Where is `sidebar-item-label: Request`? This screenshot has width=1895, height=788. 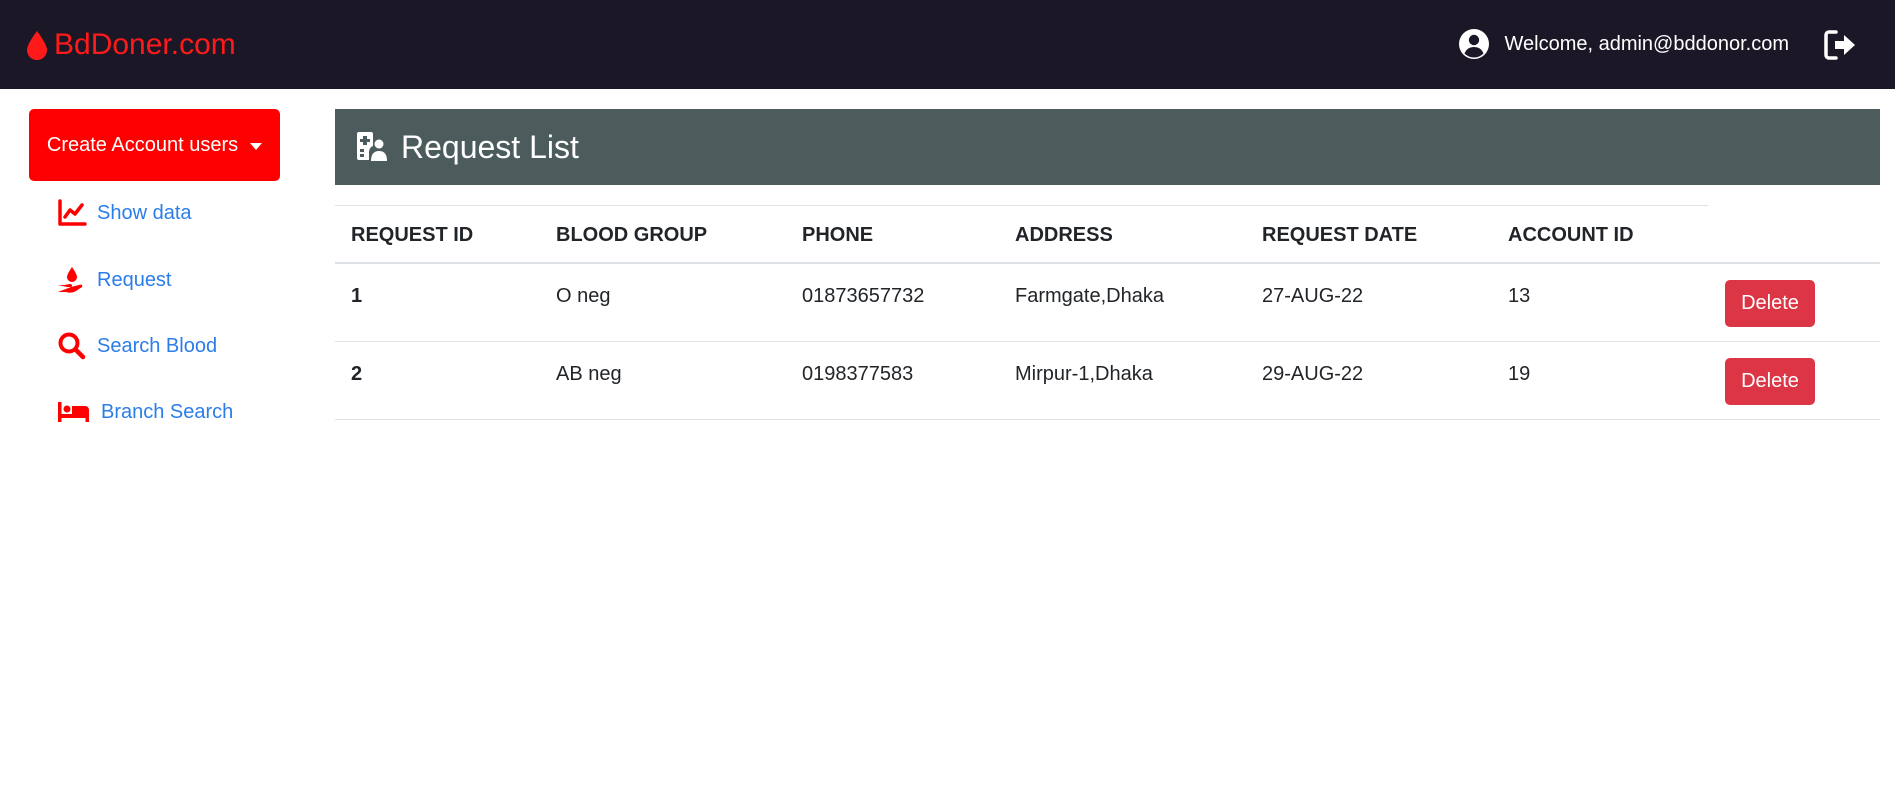
sidebar-item-label: Request is located at coordinates (134, 279).